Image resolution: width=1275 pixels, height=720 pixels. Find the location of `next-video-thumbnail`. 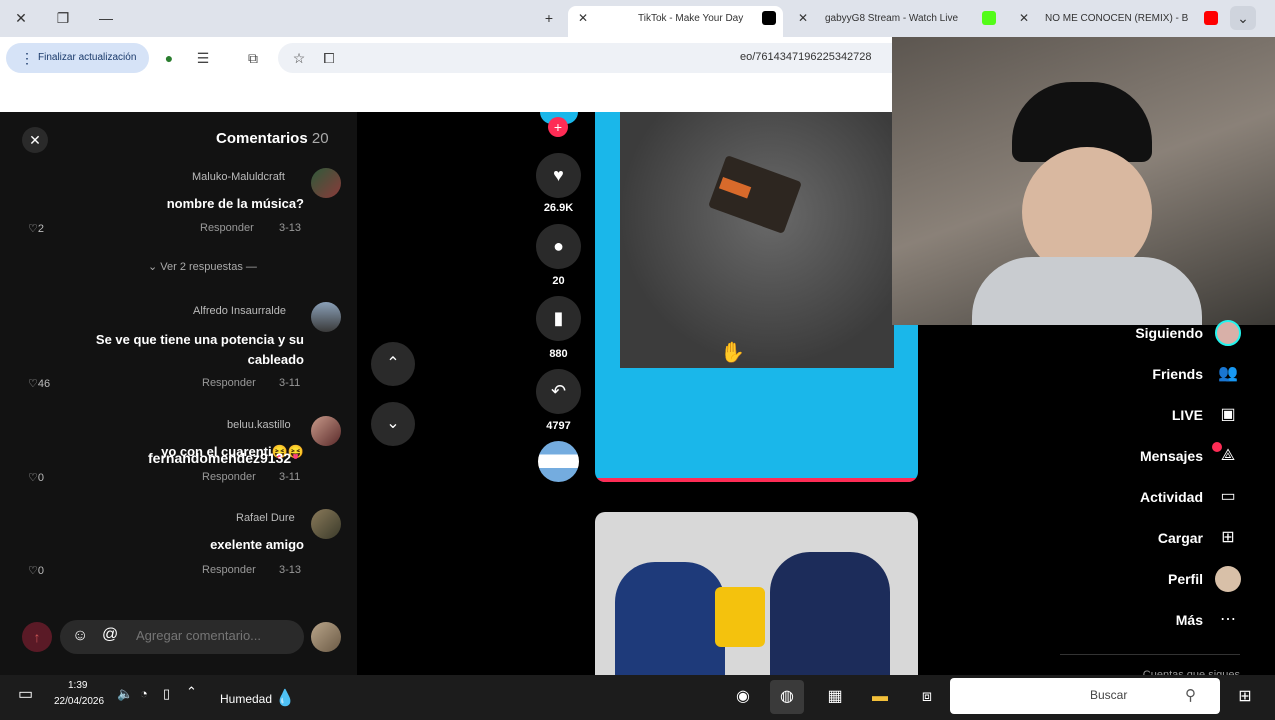

next-video-thumbnail is located at coordinates (756, 593).